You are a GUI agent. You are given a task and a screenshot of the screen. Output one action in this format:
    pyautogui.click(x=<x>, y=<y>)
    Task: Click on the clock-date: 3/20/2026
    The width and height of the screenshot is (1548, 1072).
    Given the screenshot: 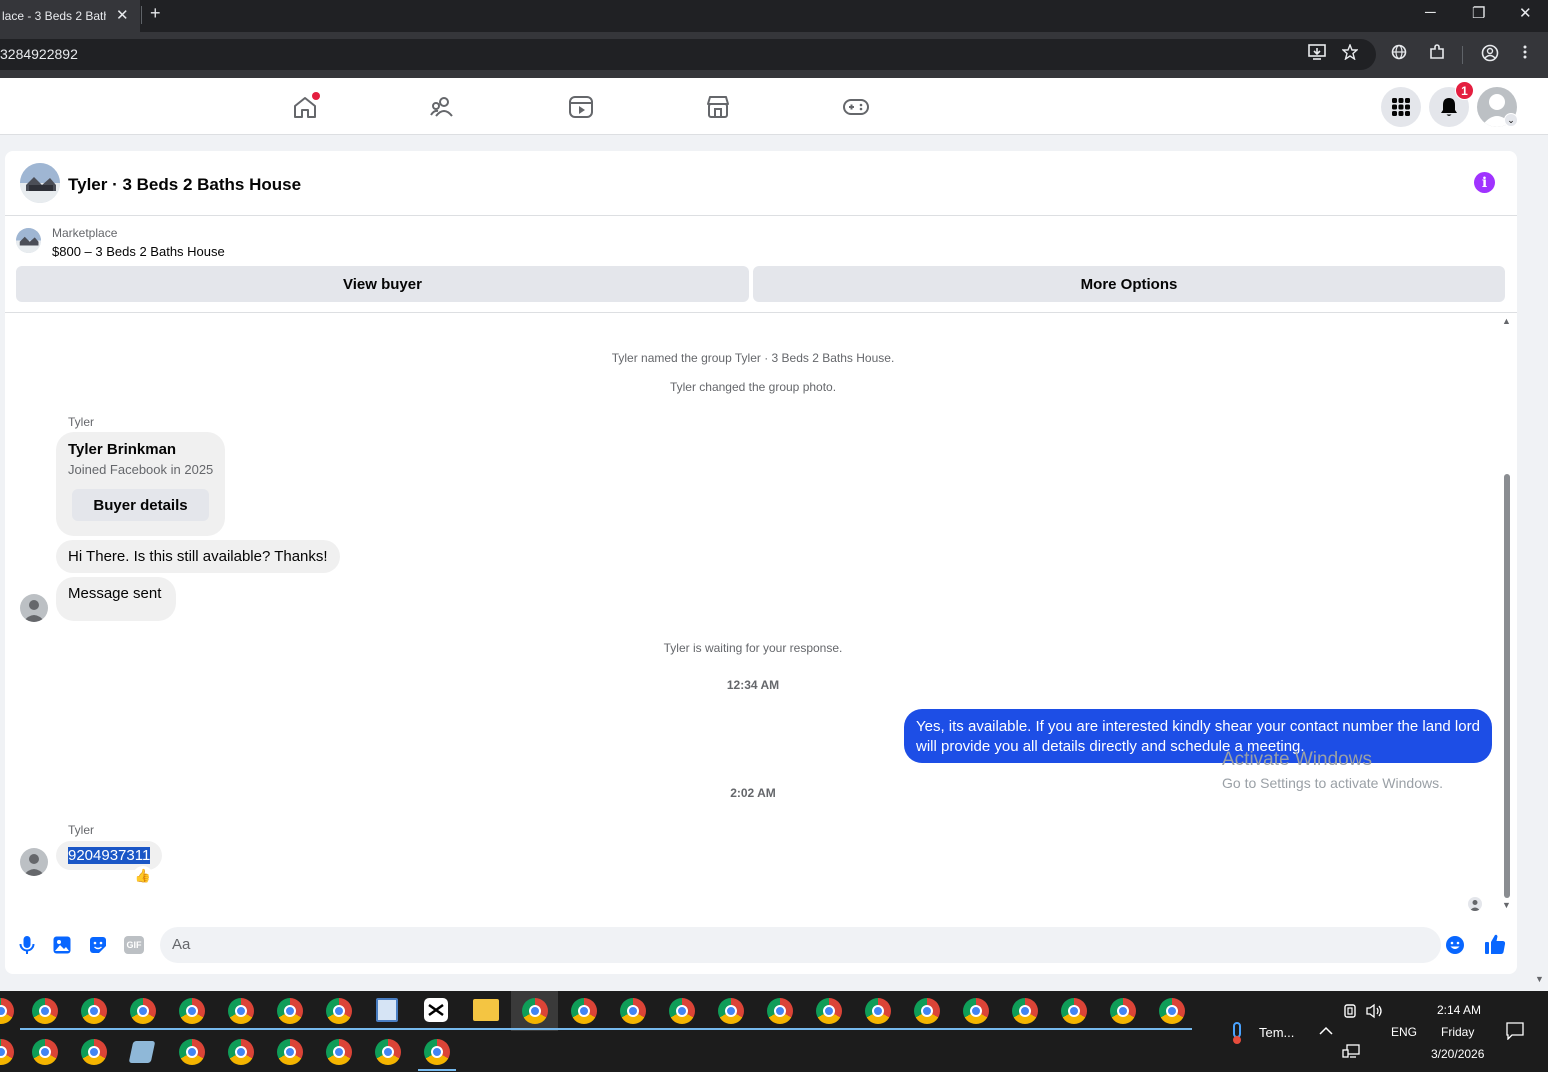 What is the action you would take?
    pyautogui.click(x=1457, y=1054)
    